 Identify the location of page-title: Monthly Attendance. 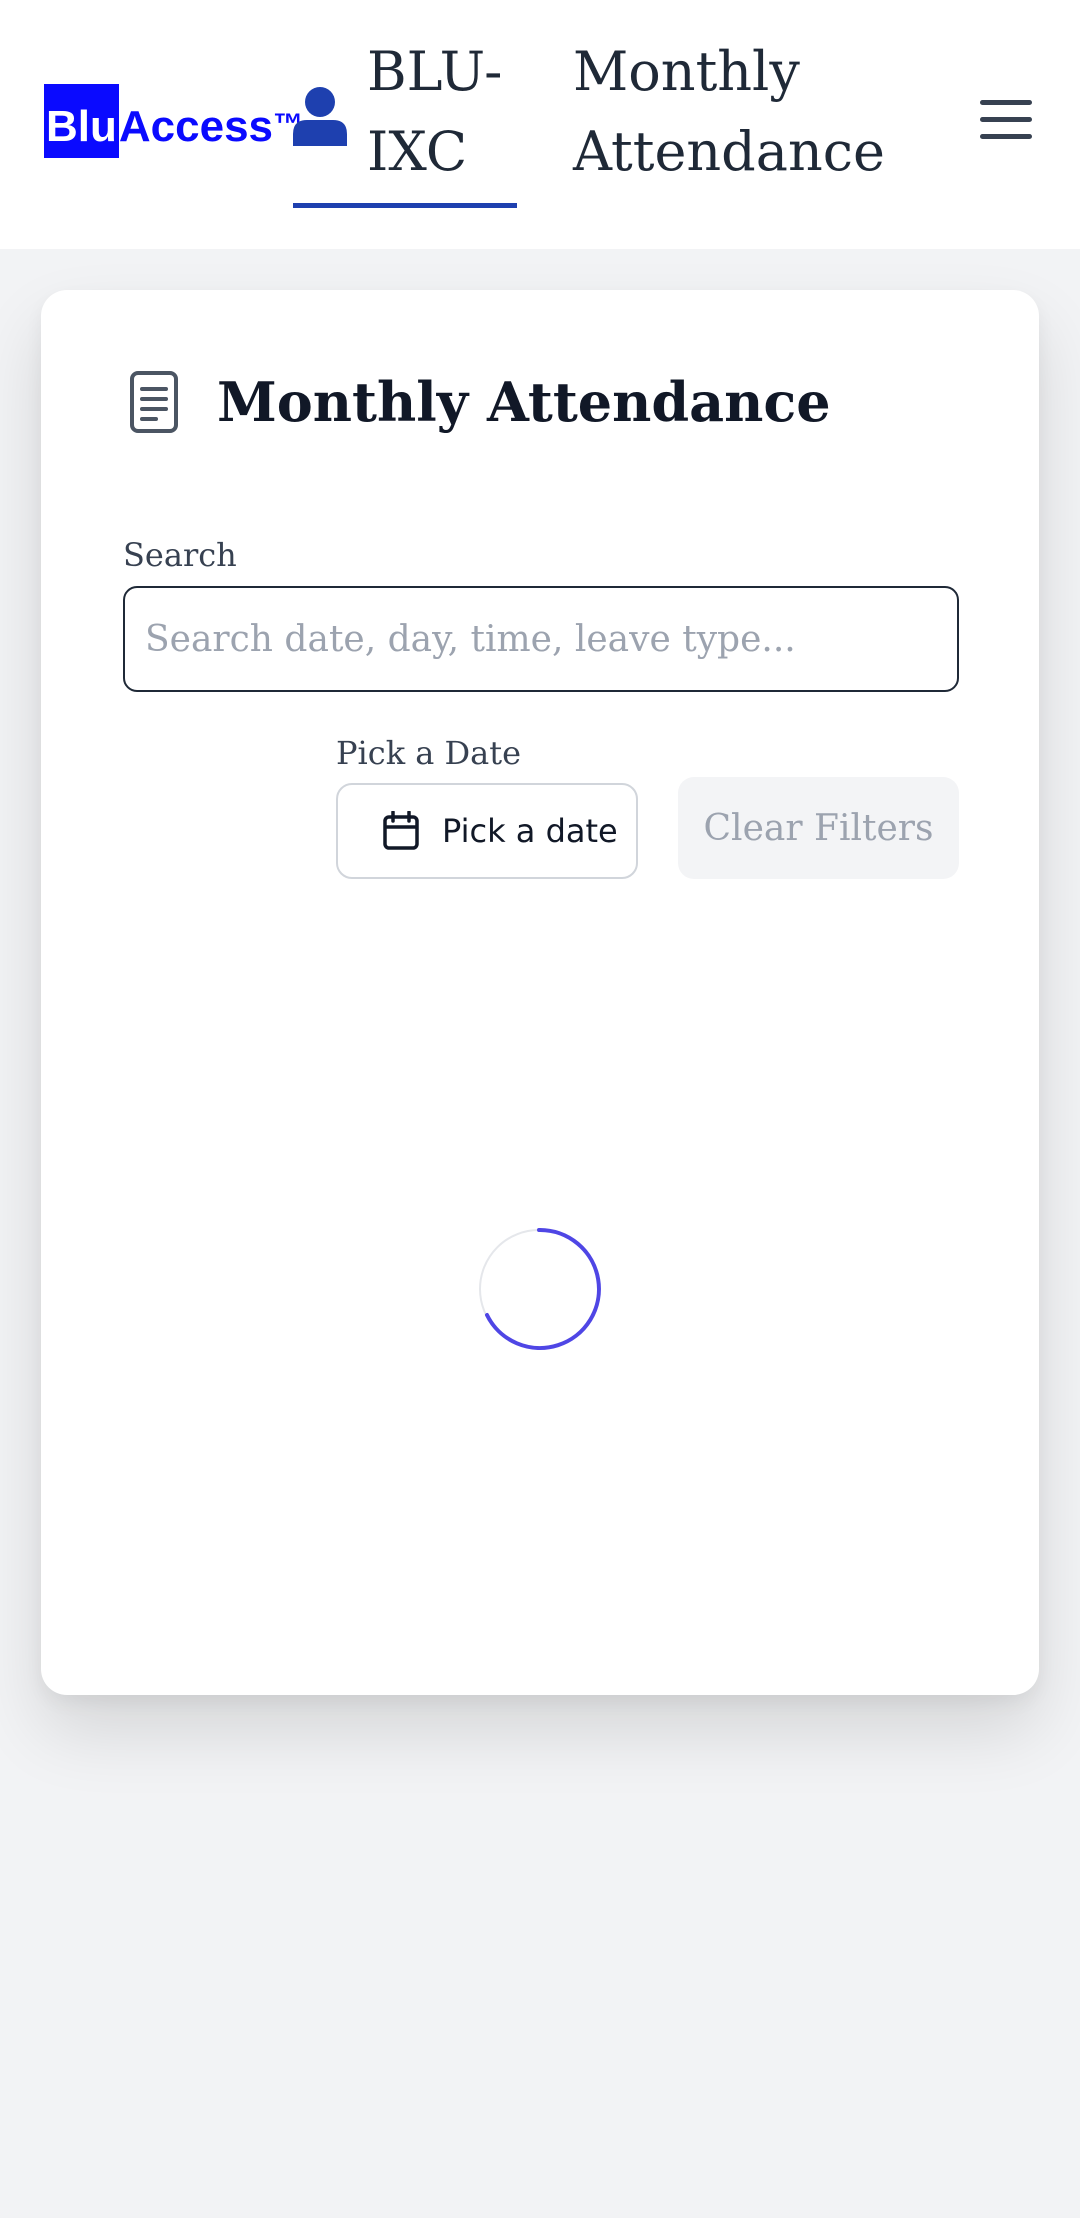
(524, 402).